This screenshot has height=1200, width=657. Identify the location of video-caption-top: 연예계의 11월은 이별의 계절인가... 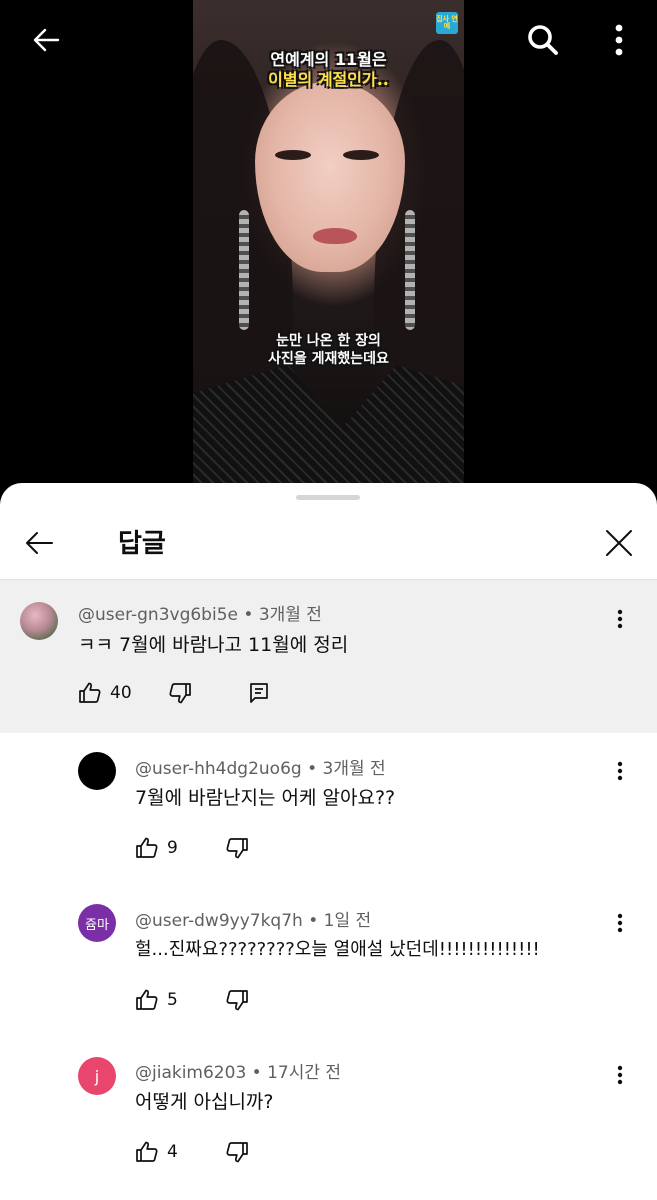
(328, 70).